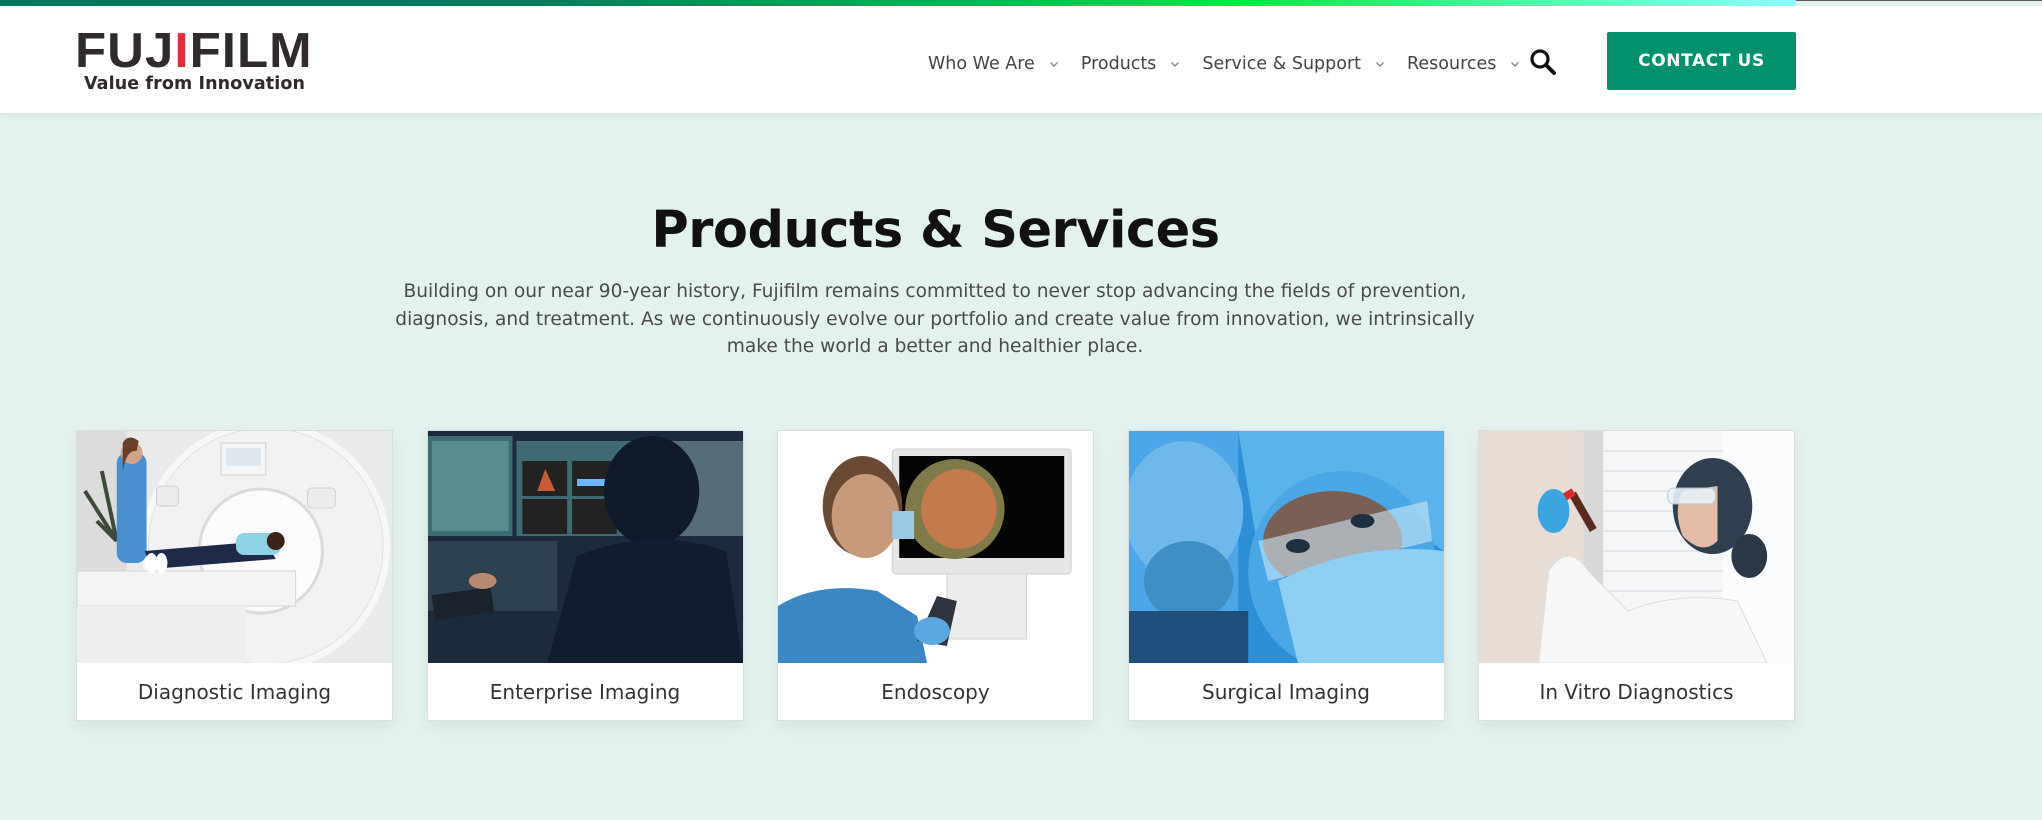 The width and height of the screenshot is (2042, 820). What do you see at coordinates (1636, 547) in the screenshot?
I see `lab-scientist-photo` at bounding box center [1636, 547].